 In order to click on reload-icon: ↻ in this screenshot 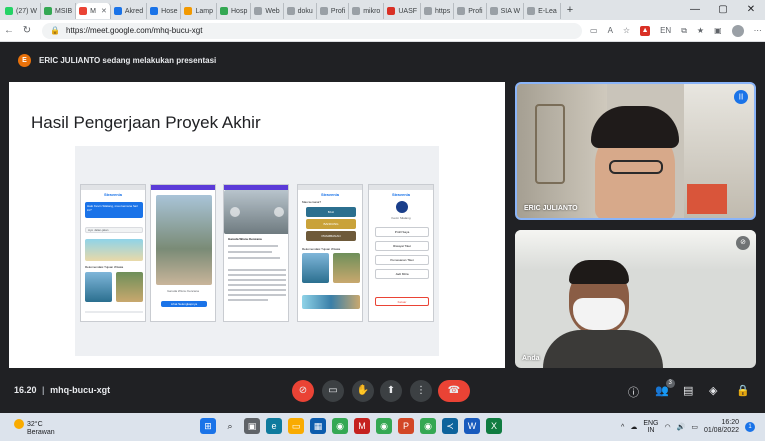, I will do `click(27, 30)`.